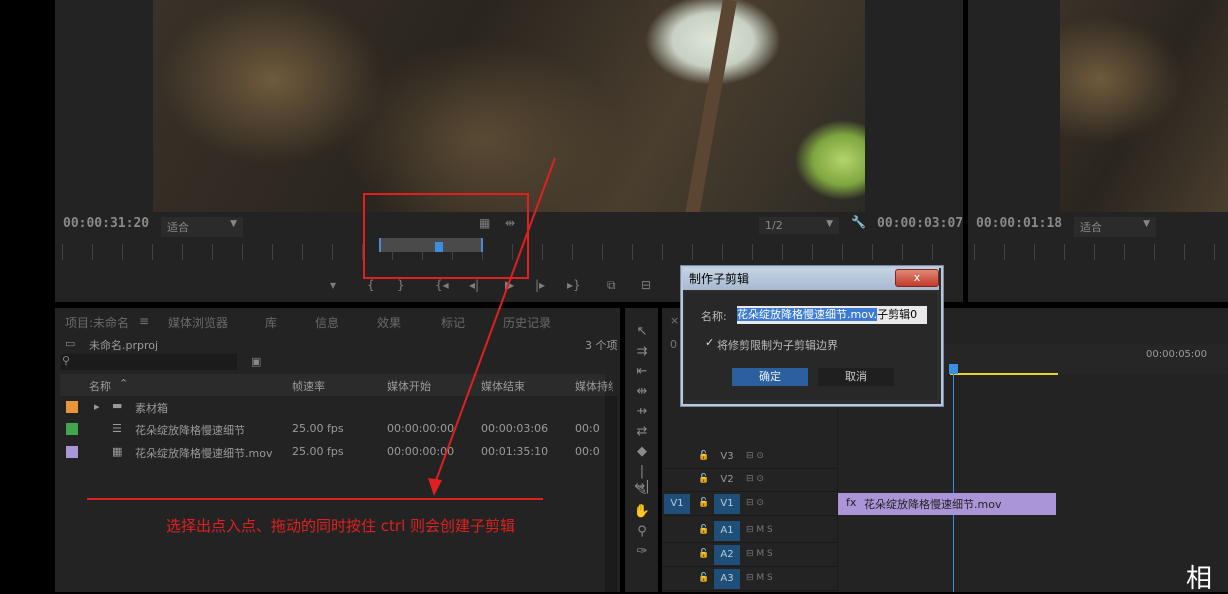  I want to click on annotation-caption: 选择出点入点、拖动的同时按住 ctrl 则会创建子剪辑, so click(341, 526).